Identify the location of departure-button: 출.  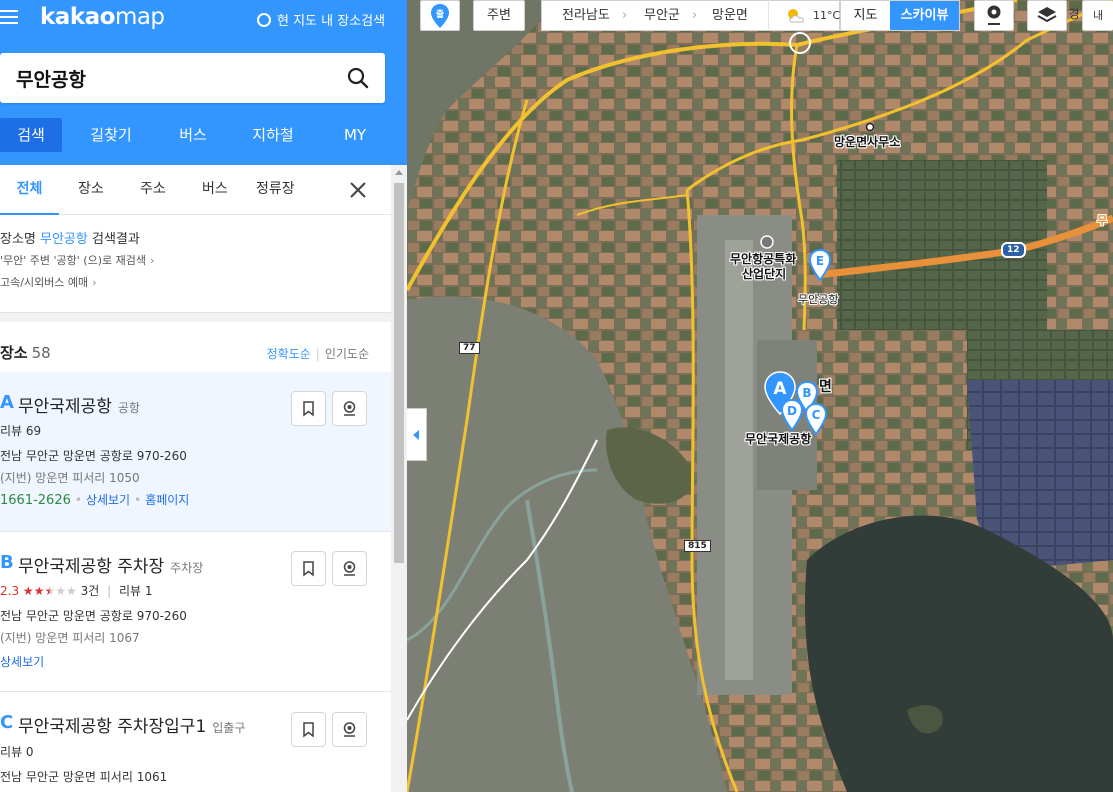
(440, 15).